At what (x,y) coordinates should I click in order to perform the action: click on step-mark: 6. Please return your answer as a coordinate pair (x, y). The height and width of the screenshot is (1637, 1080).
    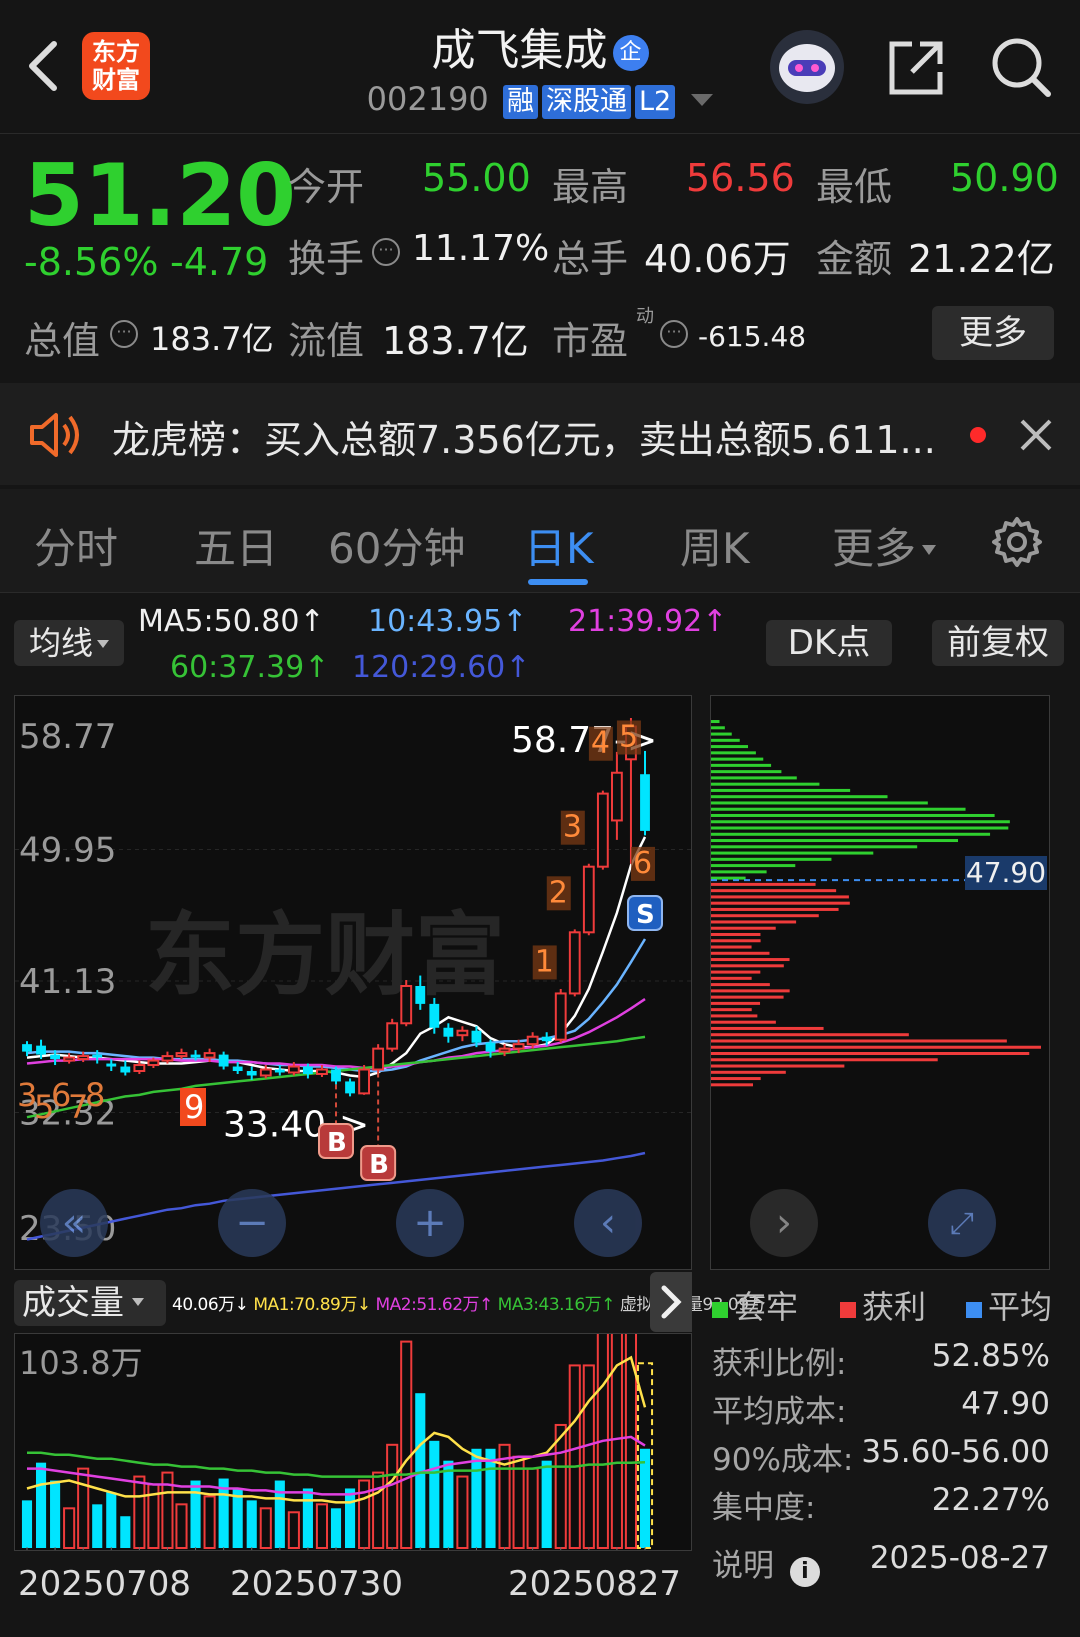
    Looking at the image, I should click on (642, 863).